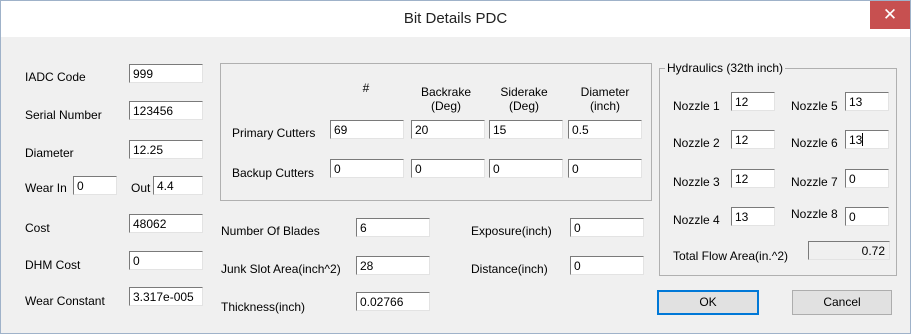 This screenshot has height=334, width=911. Describe the element at coordinates (605, 168) in the screenshot. I see `backup-diameter-input: 0` at that location.